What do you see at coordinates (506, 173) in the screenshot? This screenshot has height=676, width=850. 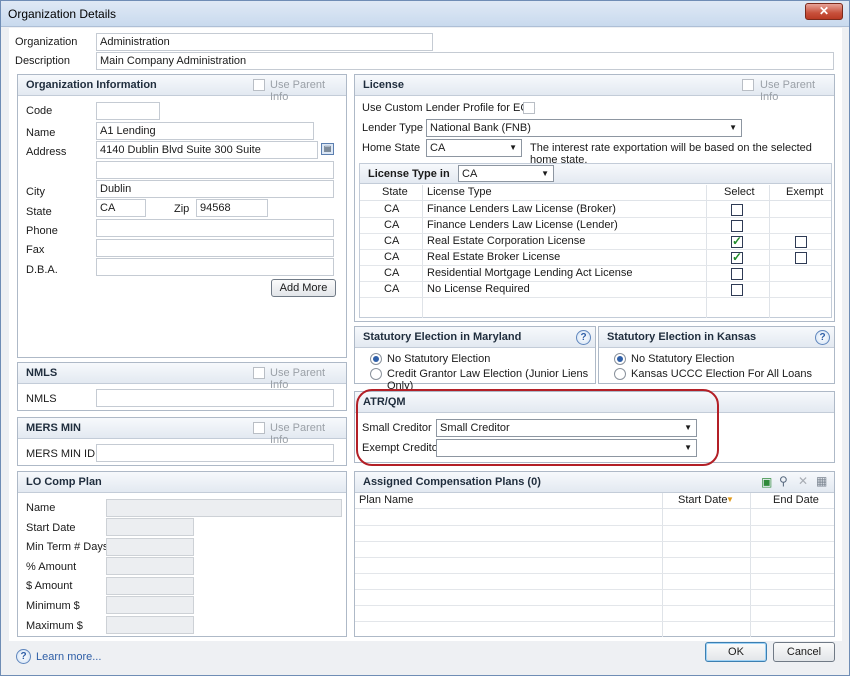 I see `license-type-state-select: CA ▼` at bounding box center [506, 173].